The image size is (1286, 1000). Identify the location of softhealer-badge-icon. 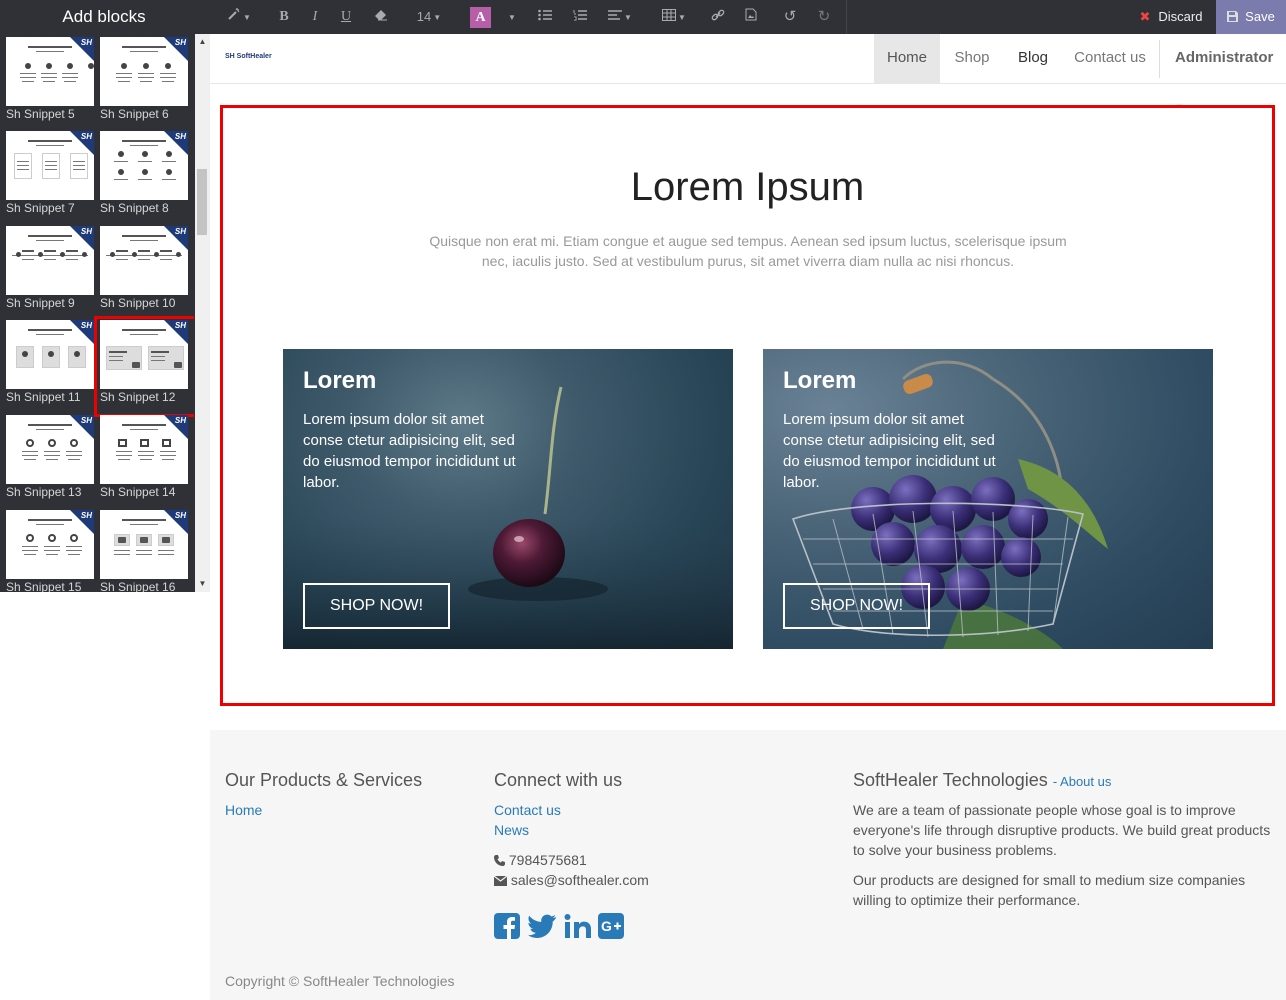
(176, 332).